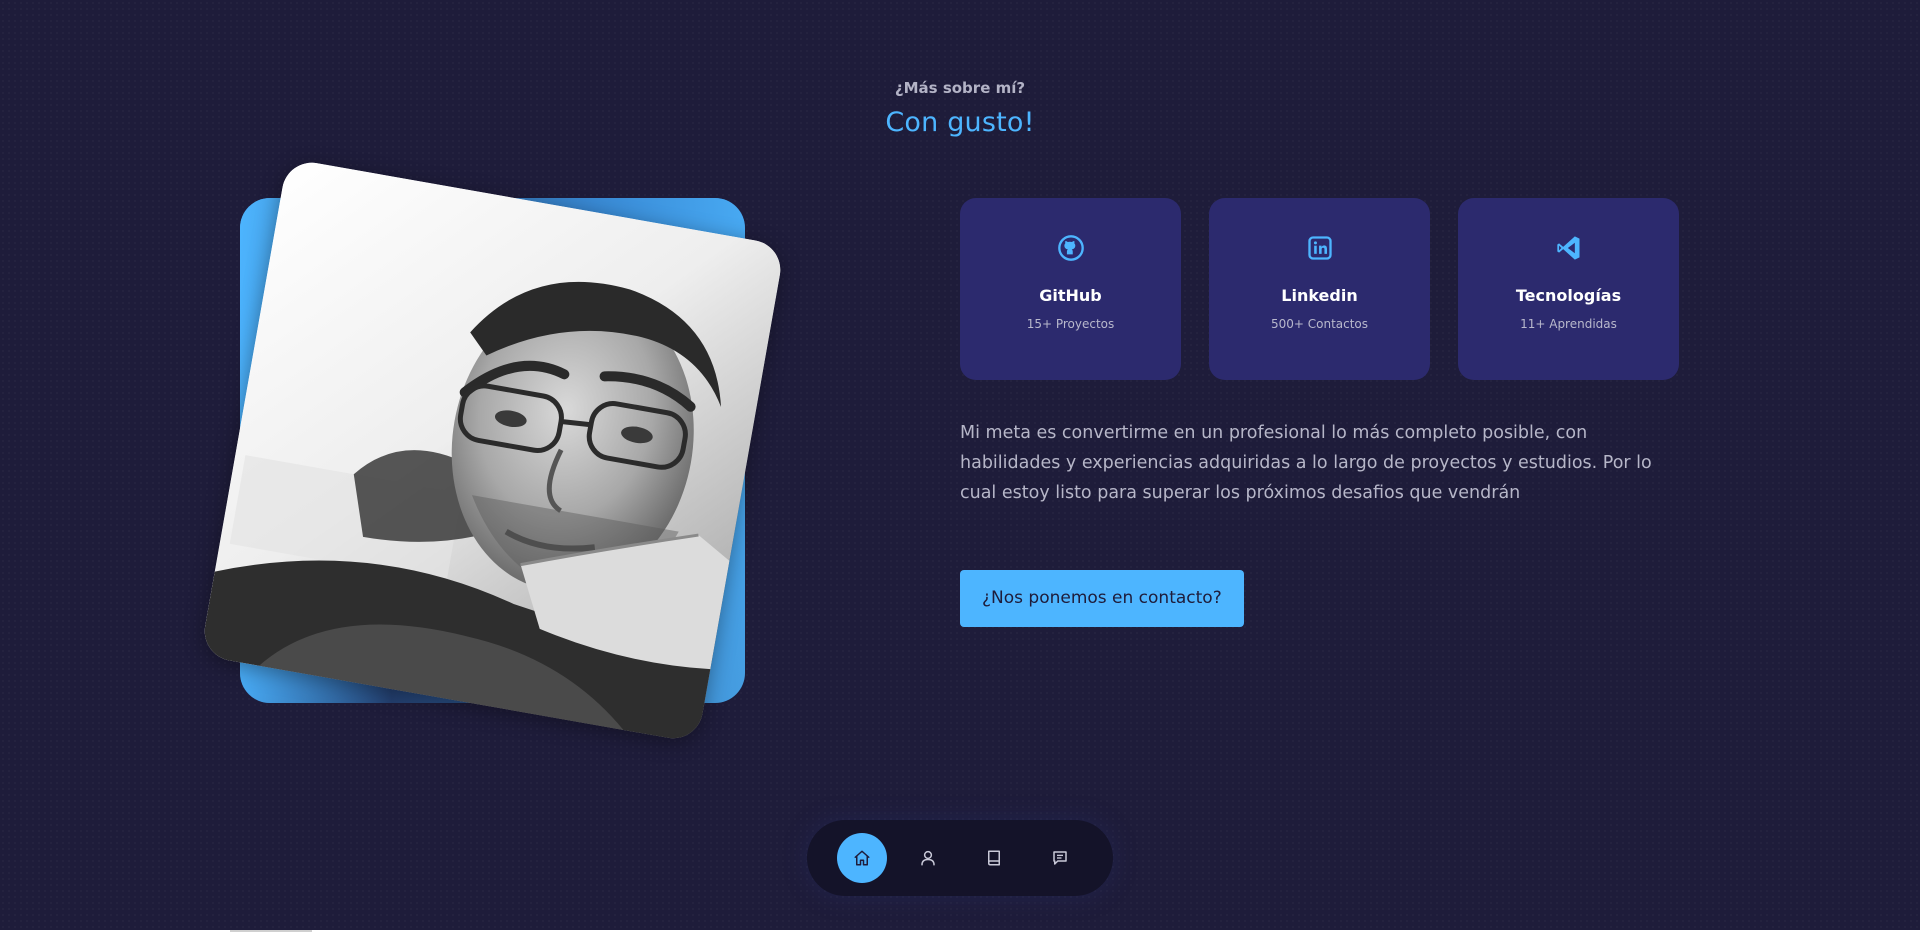 The image size is (1920, 935). Describe the element at coordinates (1070, 248) in the screenshot. I see `github-icon` at that location.